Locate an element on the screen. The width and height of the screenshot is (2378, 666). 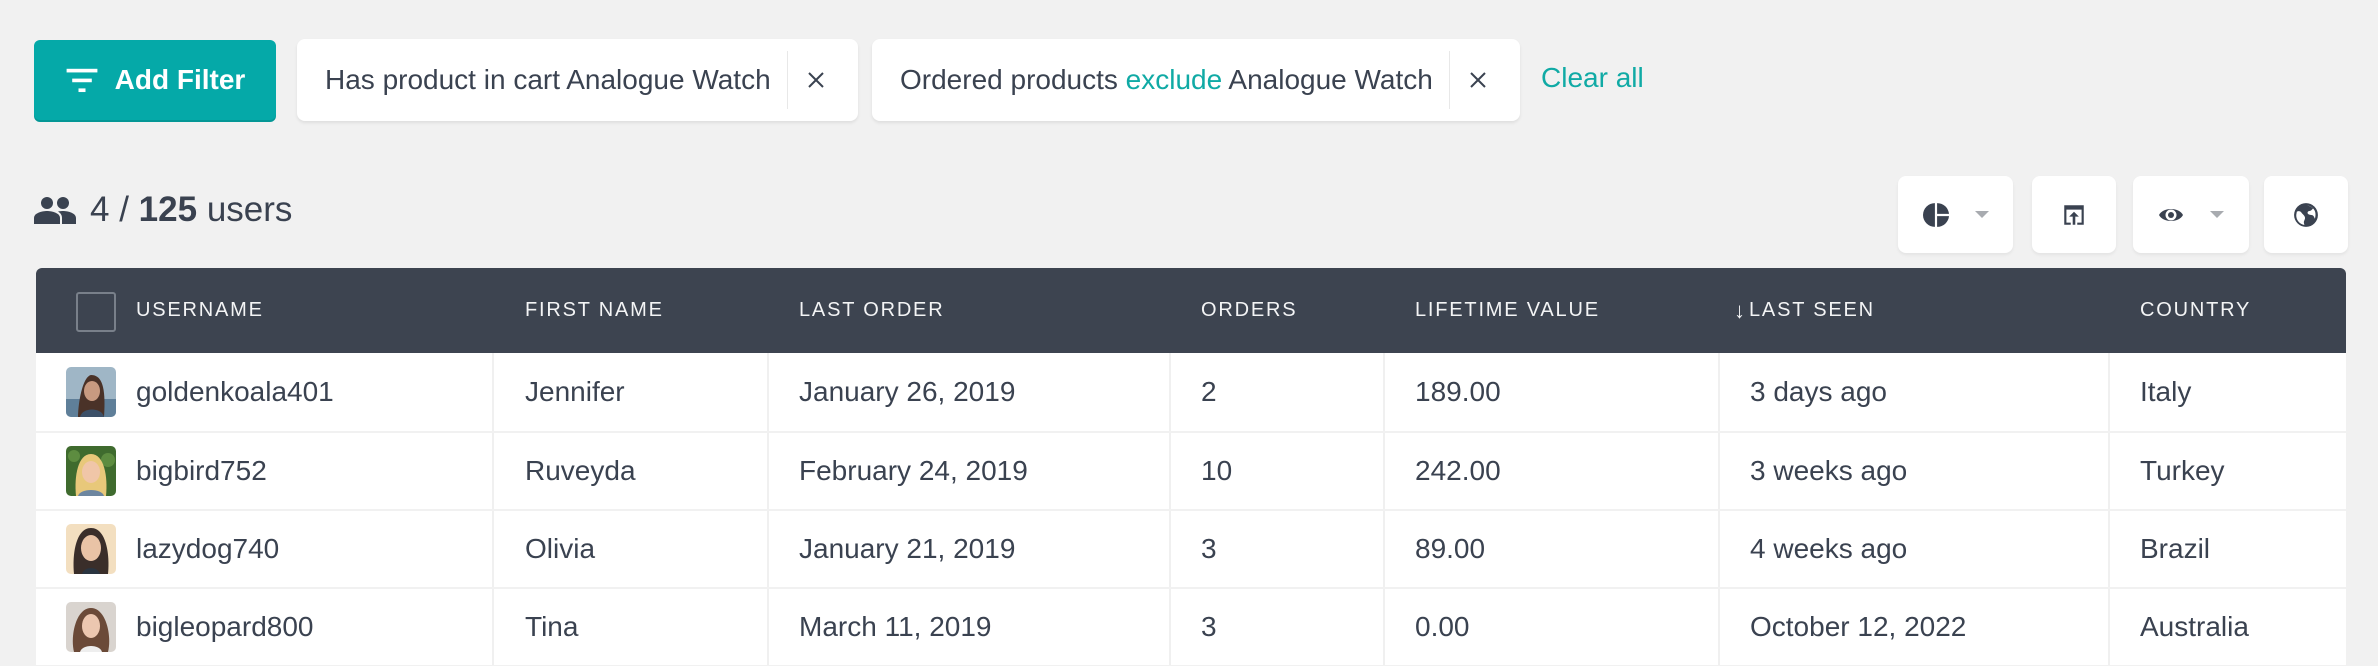
last-order-cell: January 26, 2019 is located at coordinates (907, 391).